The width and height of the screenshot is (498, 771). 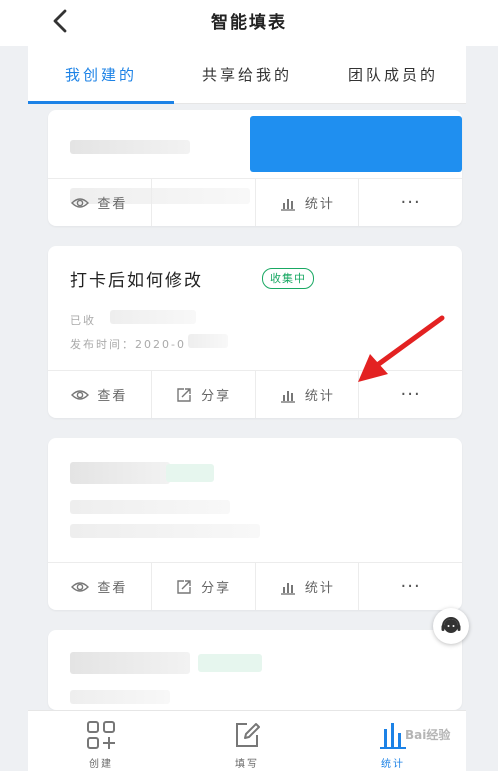 What do you see at coordinates (136, 281) in the screenshot?
I see `card-title: 打卡后如何修改` at bounding box center [136, 281].